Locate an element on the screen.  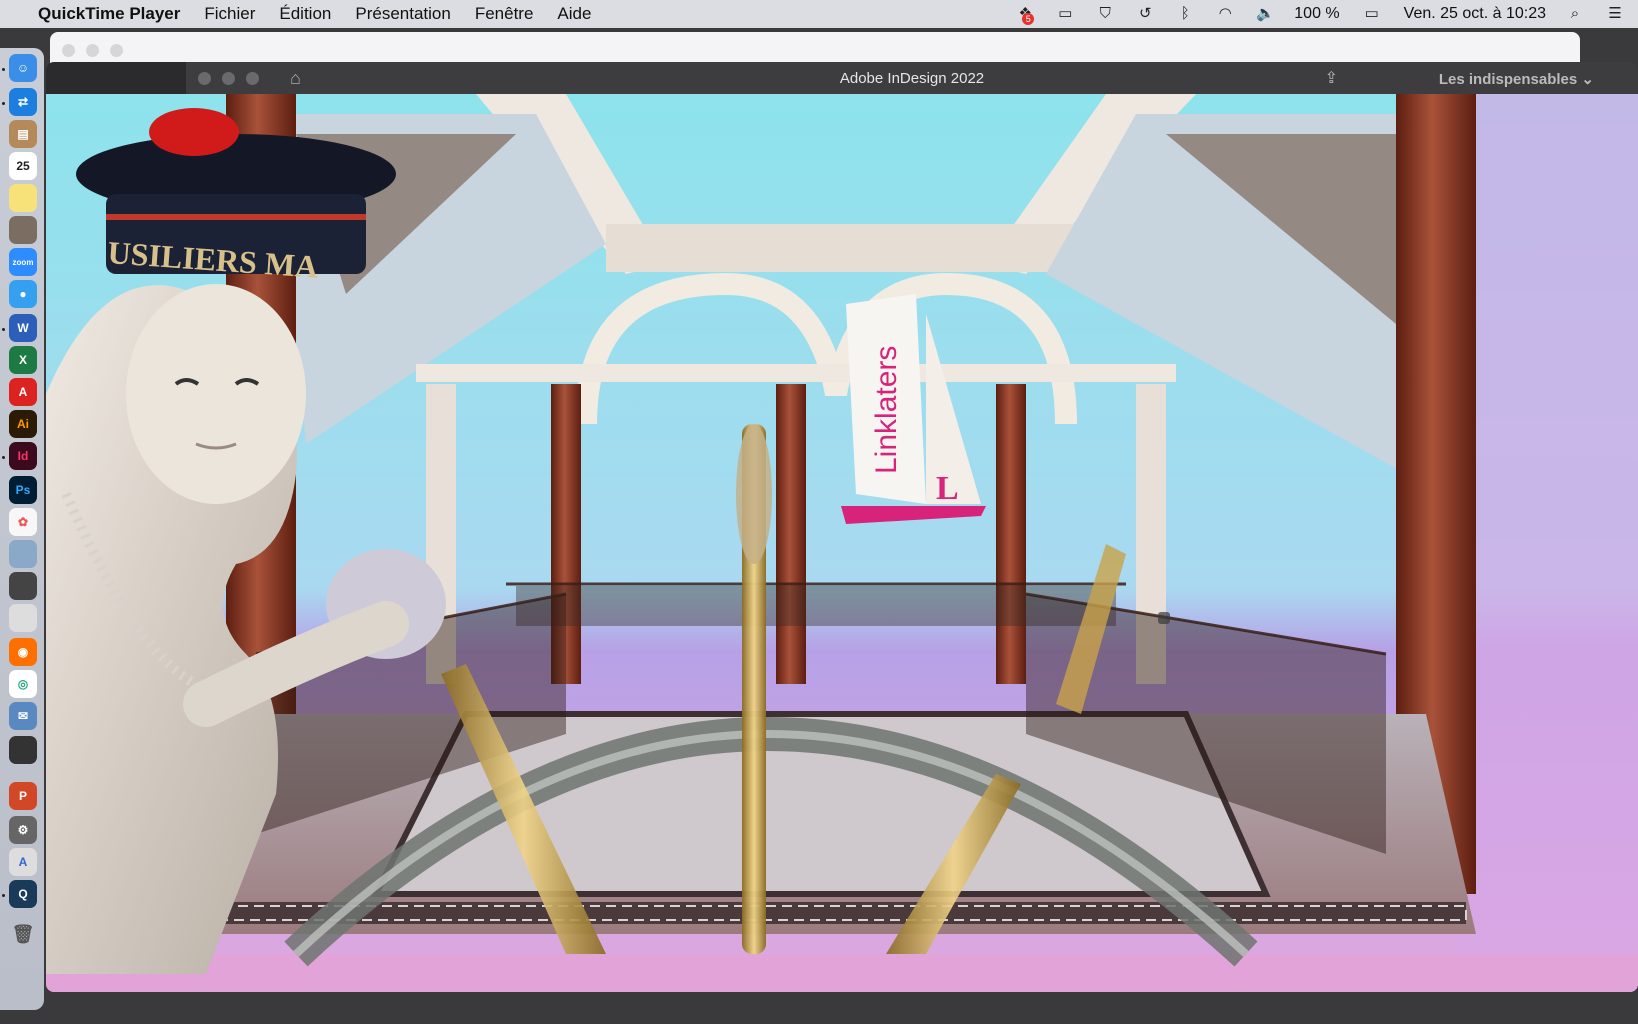
share-icon: ⇪ is located at coordinates (1331, 78).